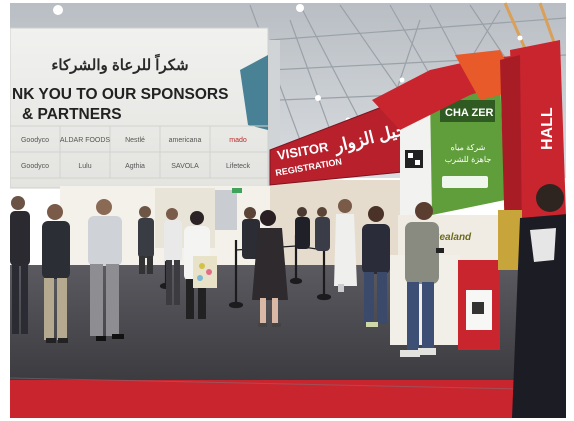 Image resolution: width=574 pixels, height=421 pixels. Describe the element at coordinates (119, 64) in the screenshot. I see `sponsor-arabic-heading: شكراً للرعاة والشركاء` at that location.